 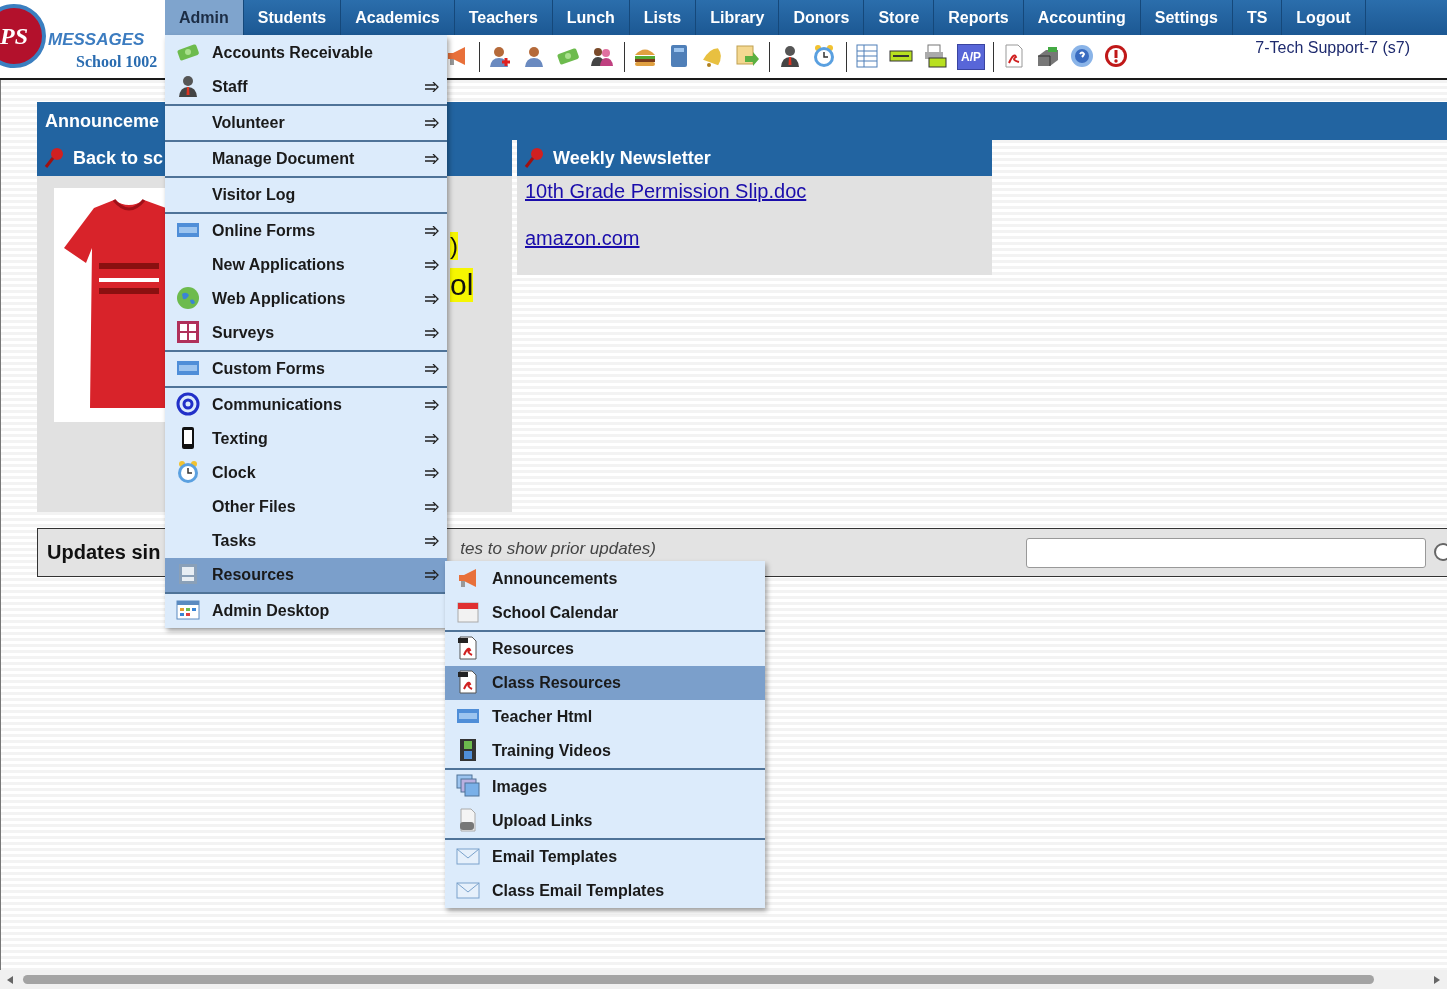 What do you see at coordinates (468, 786) in the screenshot?
I see `images-icon` at bounding box center [468, 786].